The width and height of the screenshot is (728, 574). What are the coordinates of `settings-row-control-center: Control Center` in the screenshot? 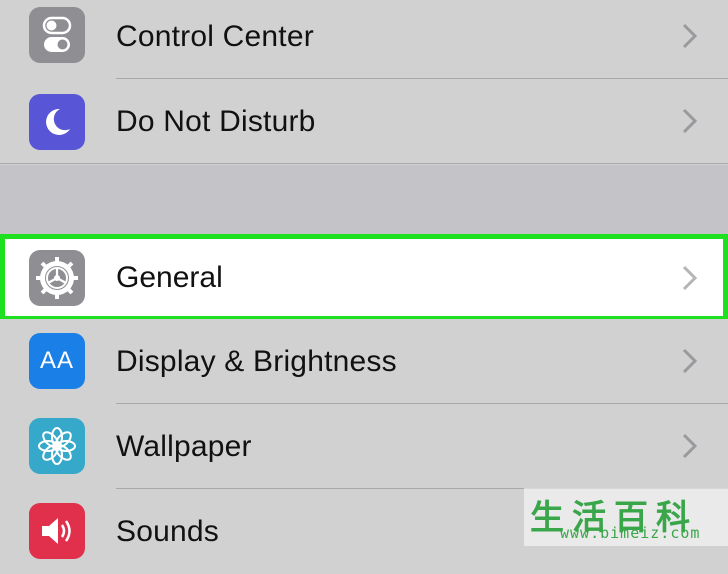 It's located at (364, 39).